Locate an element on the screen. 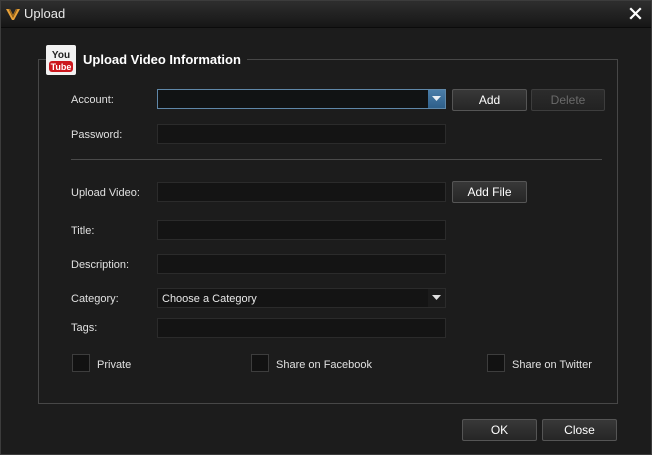 The image size is (652, 455). description-label: Description: is located at coordinates (100, 265).